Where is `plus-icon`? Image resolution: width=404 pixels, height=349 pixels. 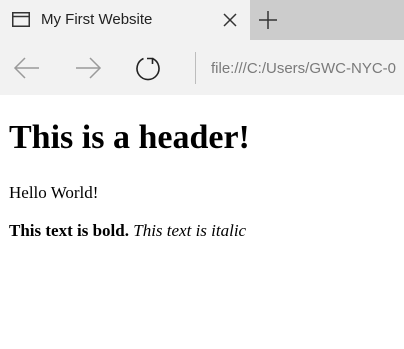 plus-icon is located at coordinates (268, 20).